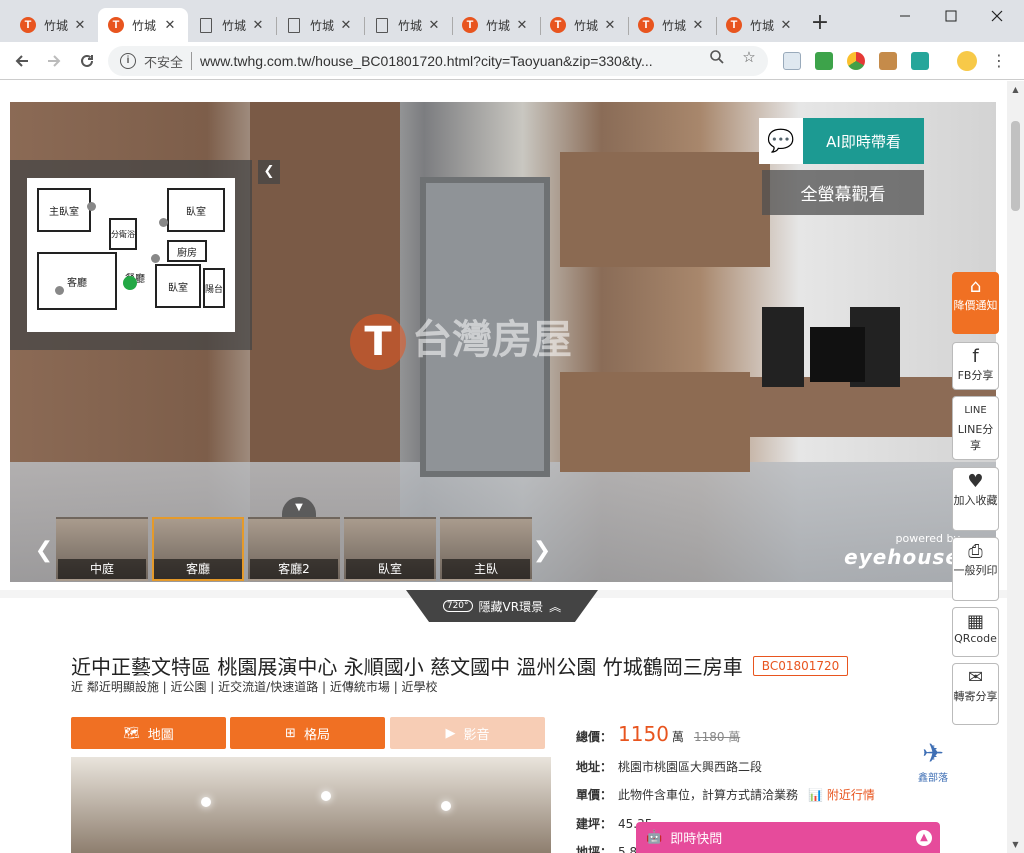 The image size is (1024, 853). Describe the element at coordinates (44, 551) in the screenshot. I see `thumbnail-prev-button: ❮` at that location.